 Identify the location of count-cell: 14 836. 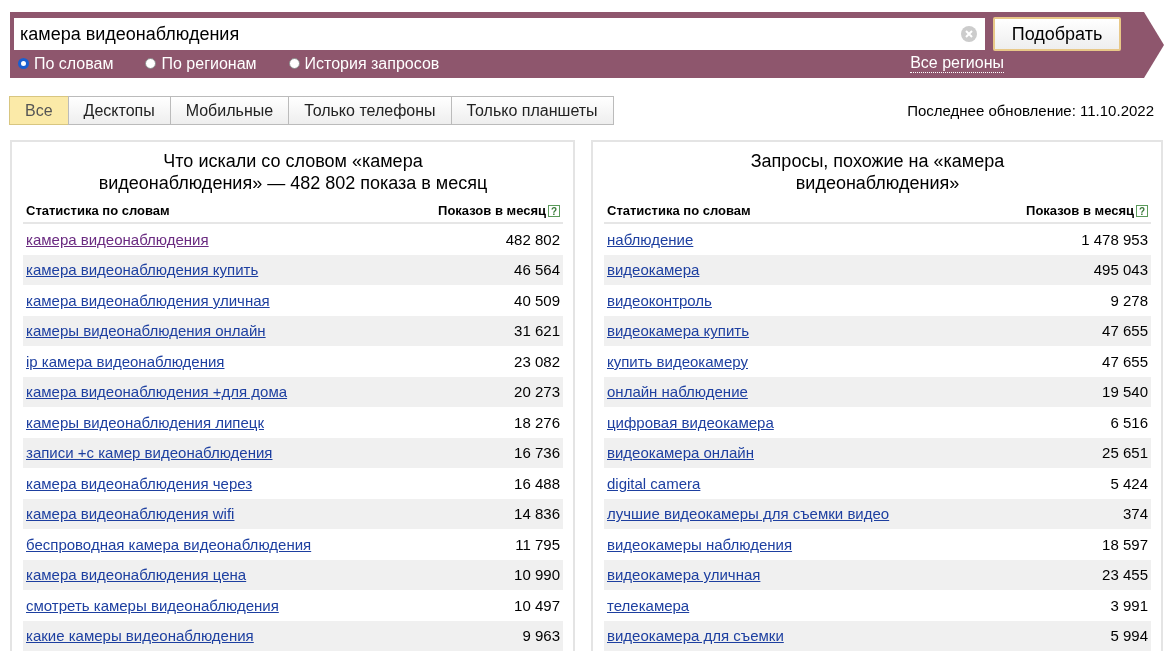
(537, 514).